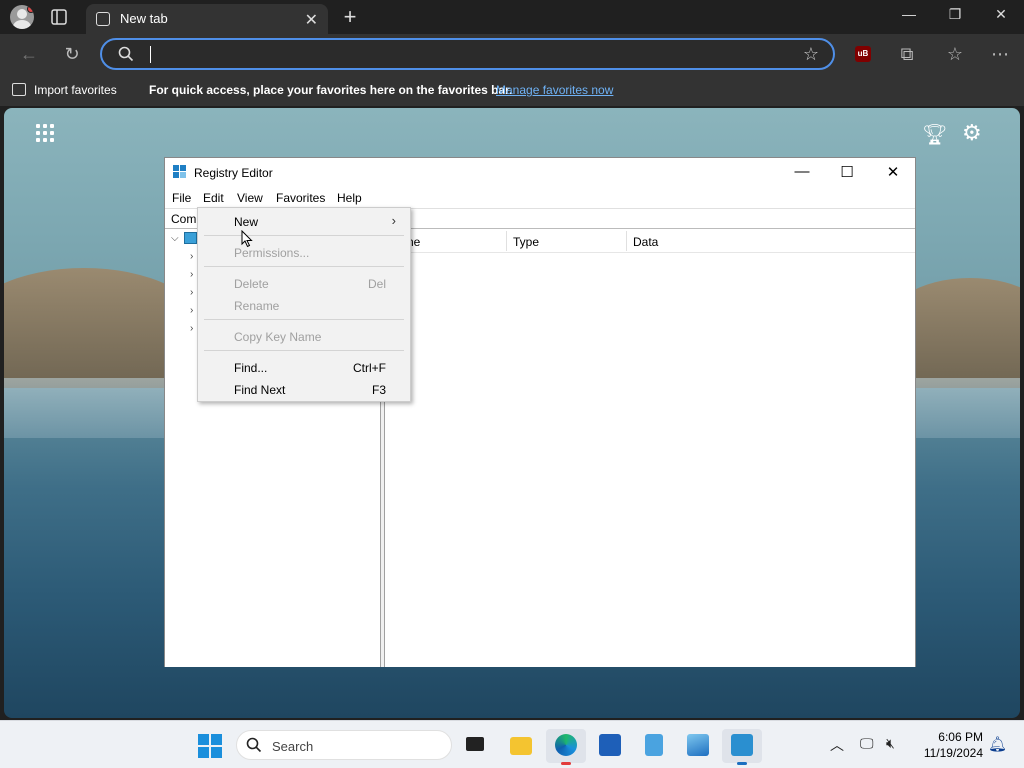 This screenshot has height=768, width=1024. I want to click on profile-avatar, so click(22, 17).